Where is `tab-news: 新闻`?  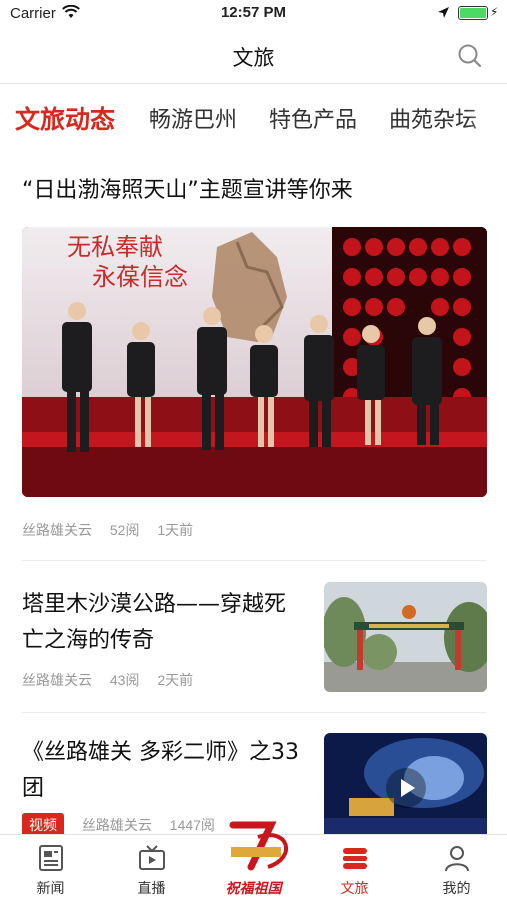
tab-news: 新闻 is located at coordinates (50, 867).